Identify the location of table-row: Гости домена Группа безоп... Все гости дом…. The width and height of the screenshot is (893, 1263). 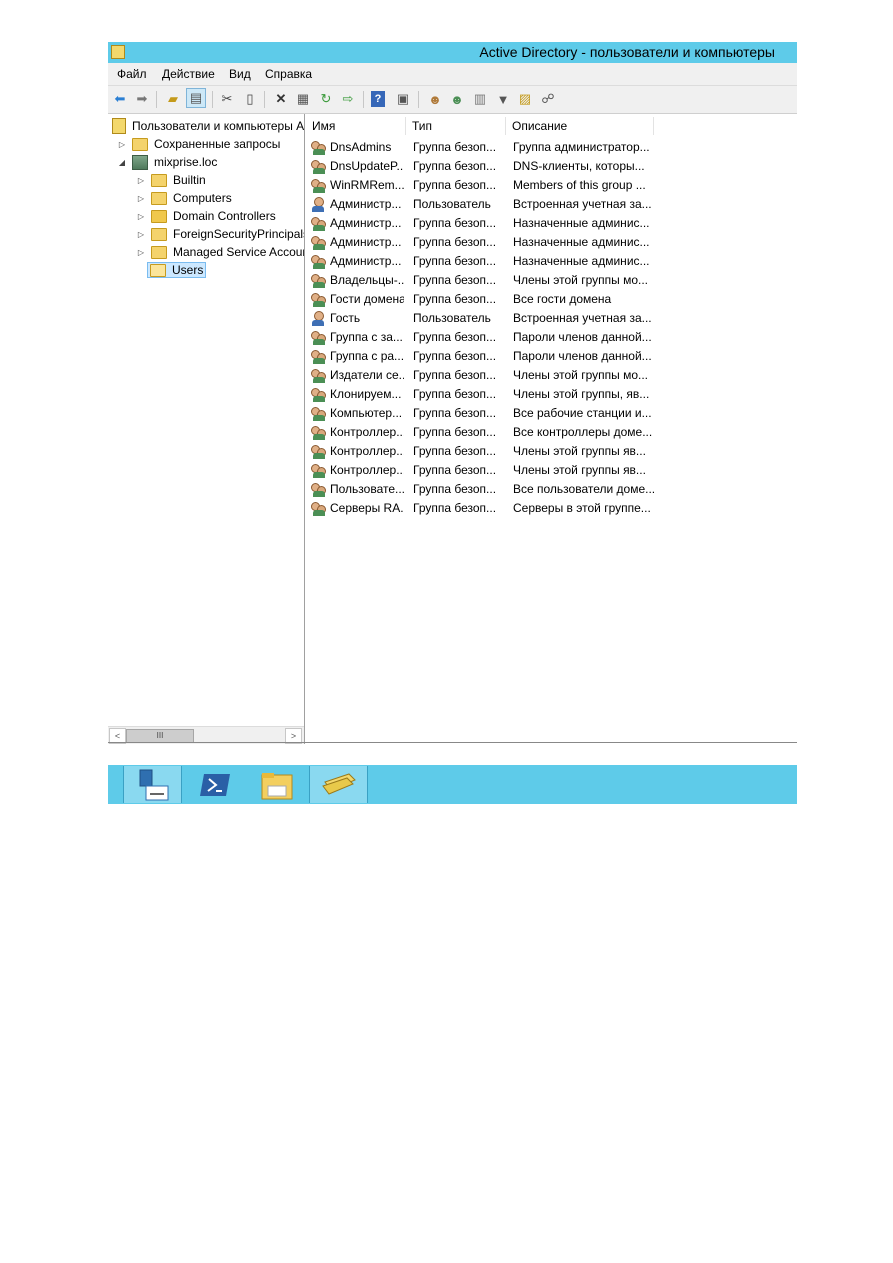
(551, 299).